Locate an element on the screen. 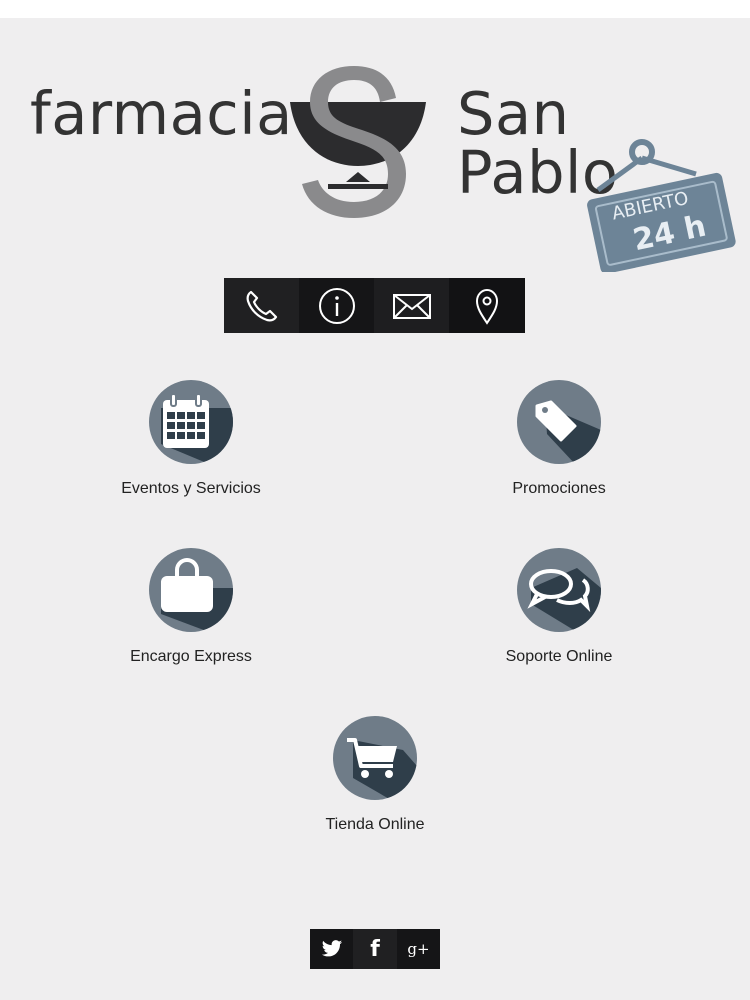  menu-item-tienda: Tienda Online is located at coordinates (375, 775).